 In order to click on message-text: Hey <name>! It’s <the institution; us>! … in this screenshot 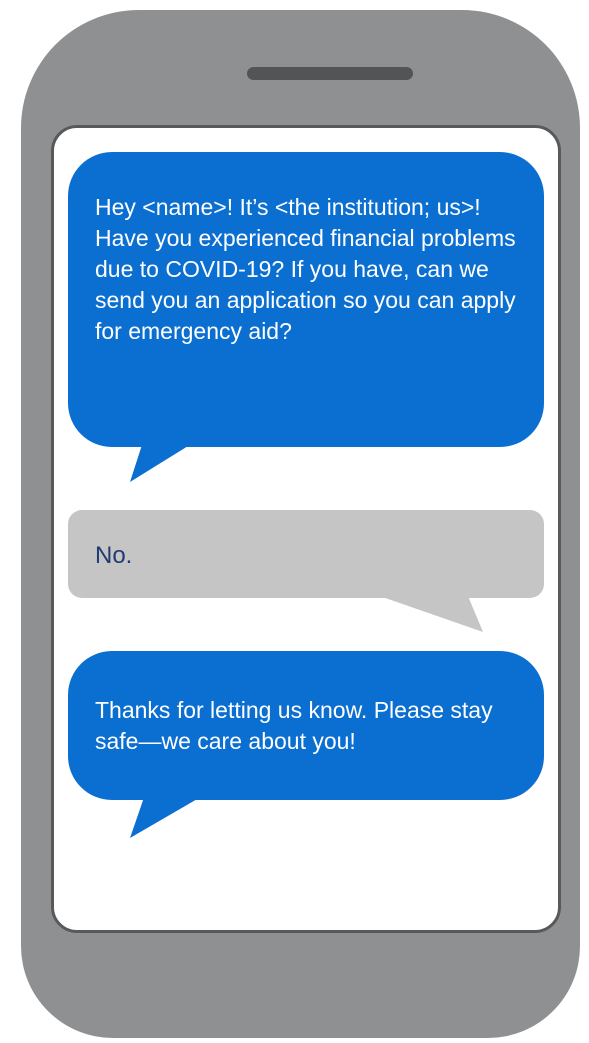, I will do `click(305, 269)`.